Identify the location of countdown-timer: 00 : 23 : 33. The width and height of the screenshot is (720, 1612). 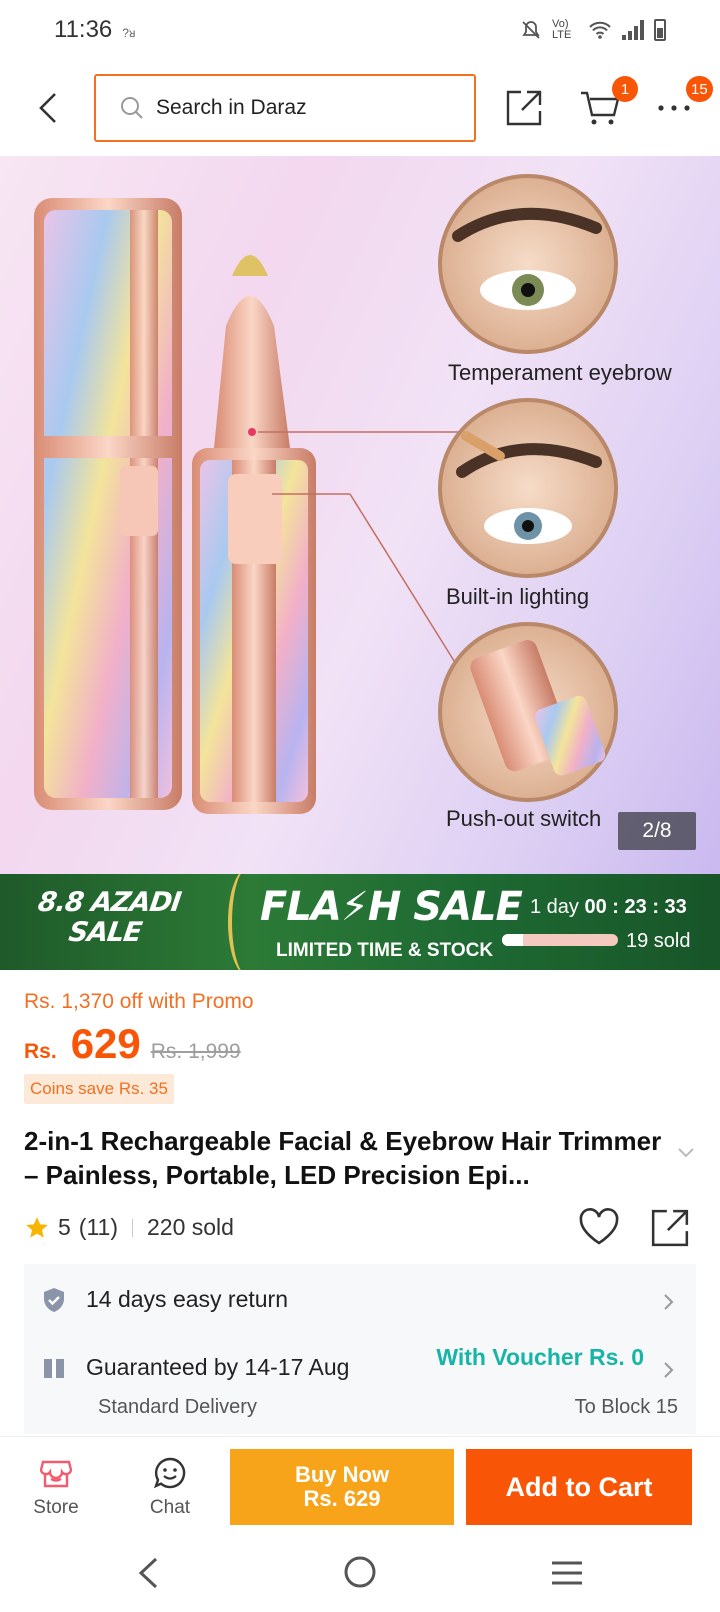
(635, 907).